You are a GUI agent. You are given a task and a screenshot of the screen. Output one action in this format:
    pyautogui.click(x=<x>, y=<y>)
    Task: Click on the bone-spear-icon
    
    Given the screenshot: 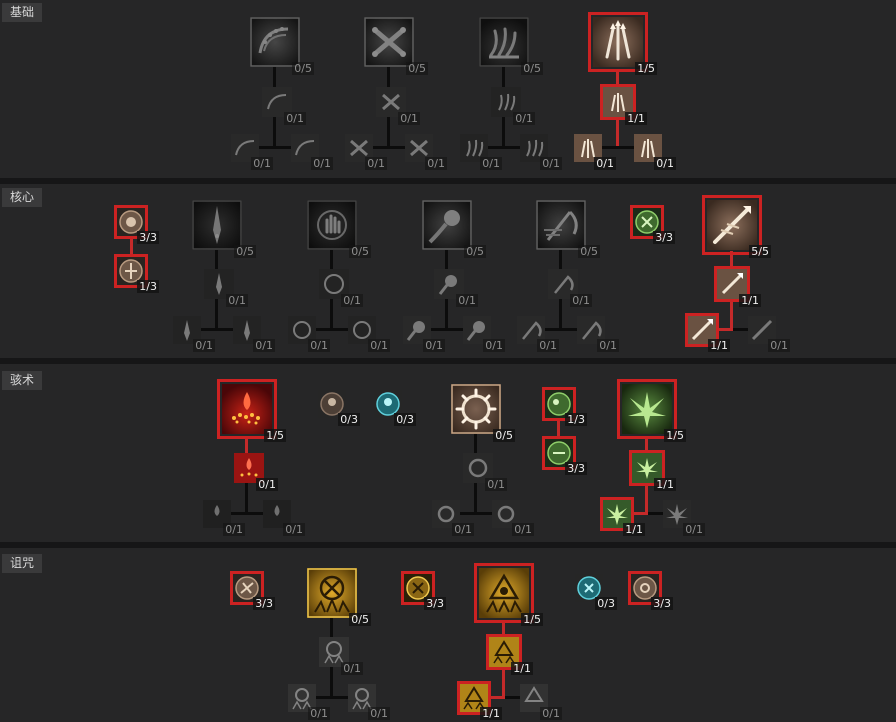 What is the action you would take?
    pyautogui.click(x=732, y=225)
    